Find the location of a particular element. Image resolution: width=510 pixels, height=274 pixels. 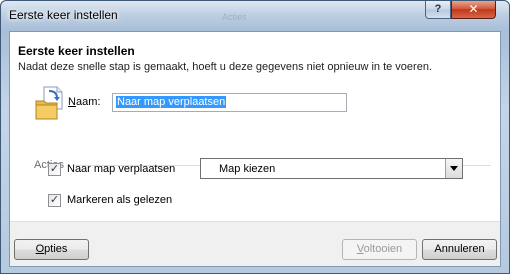

background-window-title: Acties is located at coordinates (234, 17).